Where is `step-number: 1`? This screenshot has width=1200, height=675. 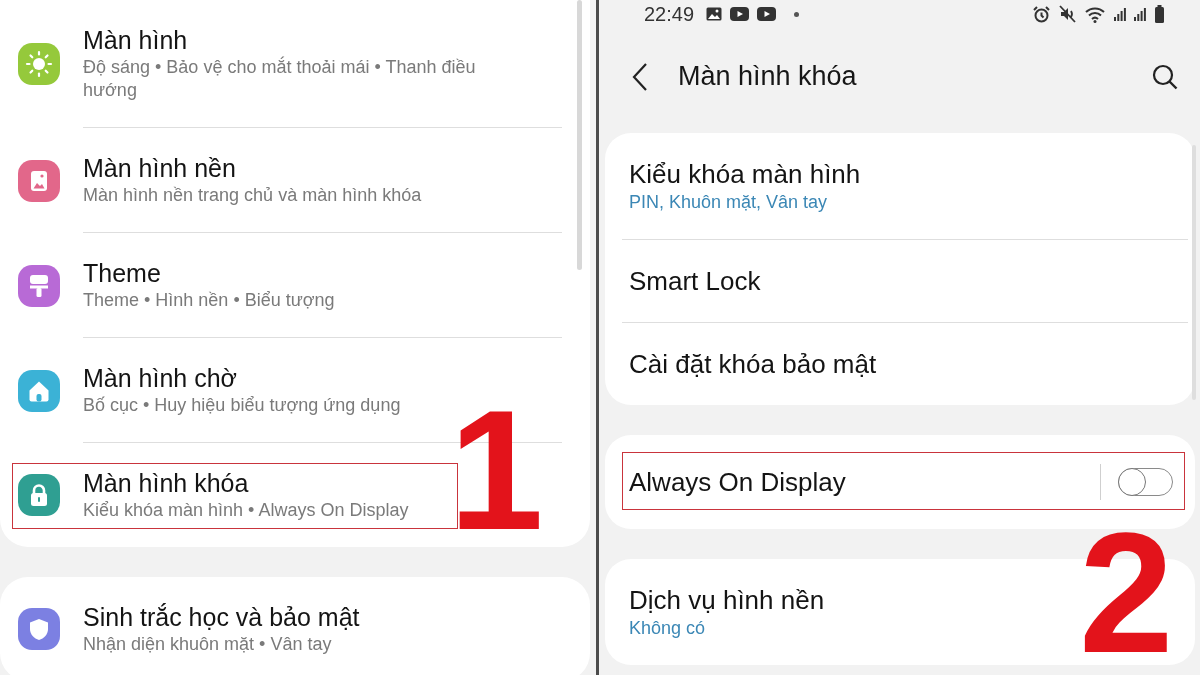
step-number: 1 is located at coordinates (496, 471).